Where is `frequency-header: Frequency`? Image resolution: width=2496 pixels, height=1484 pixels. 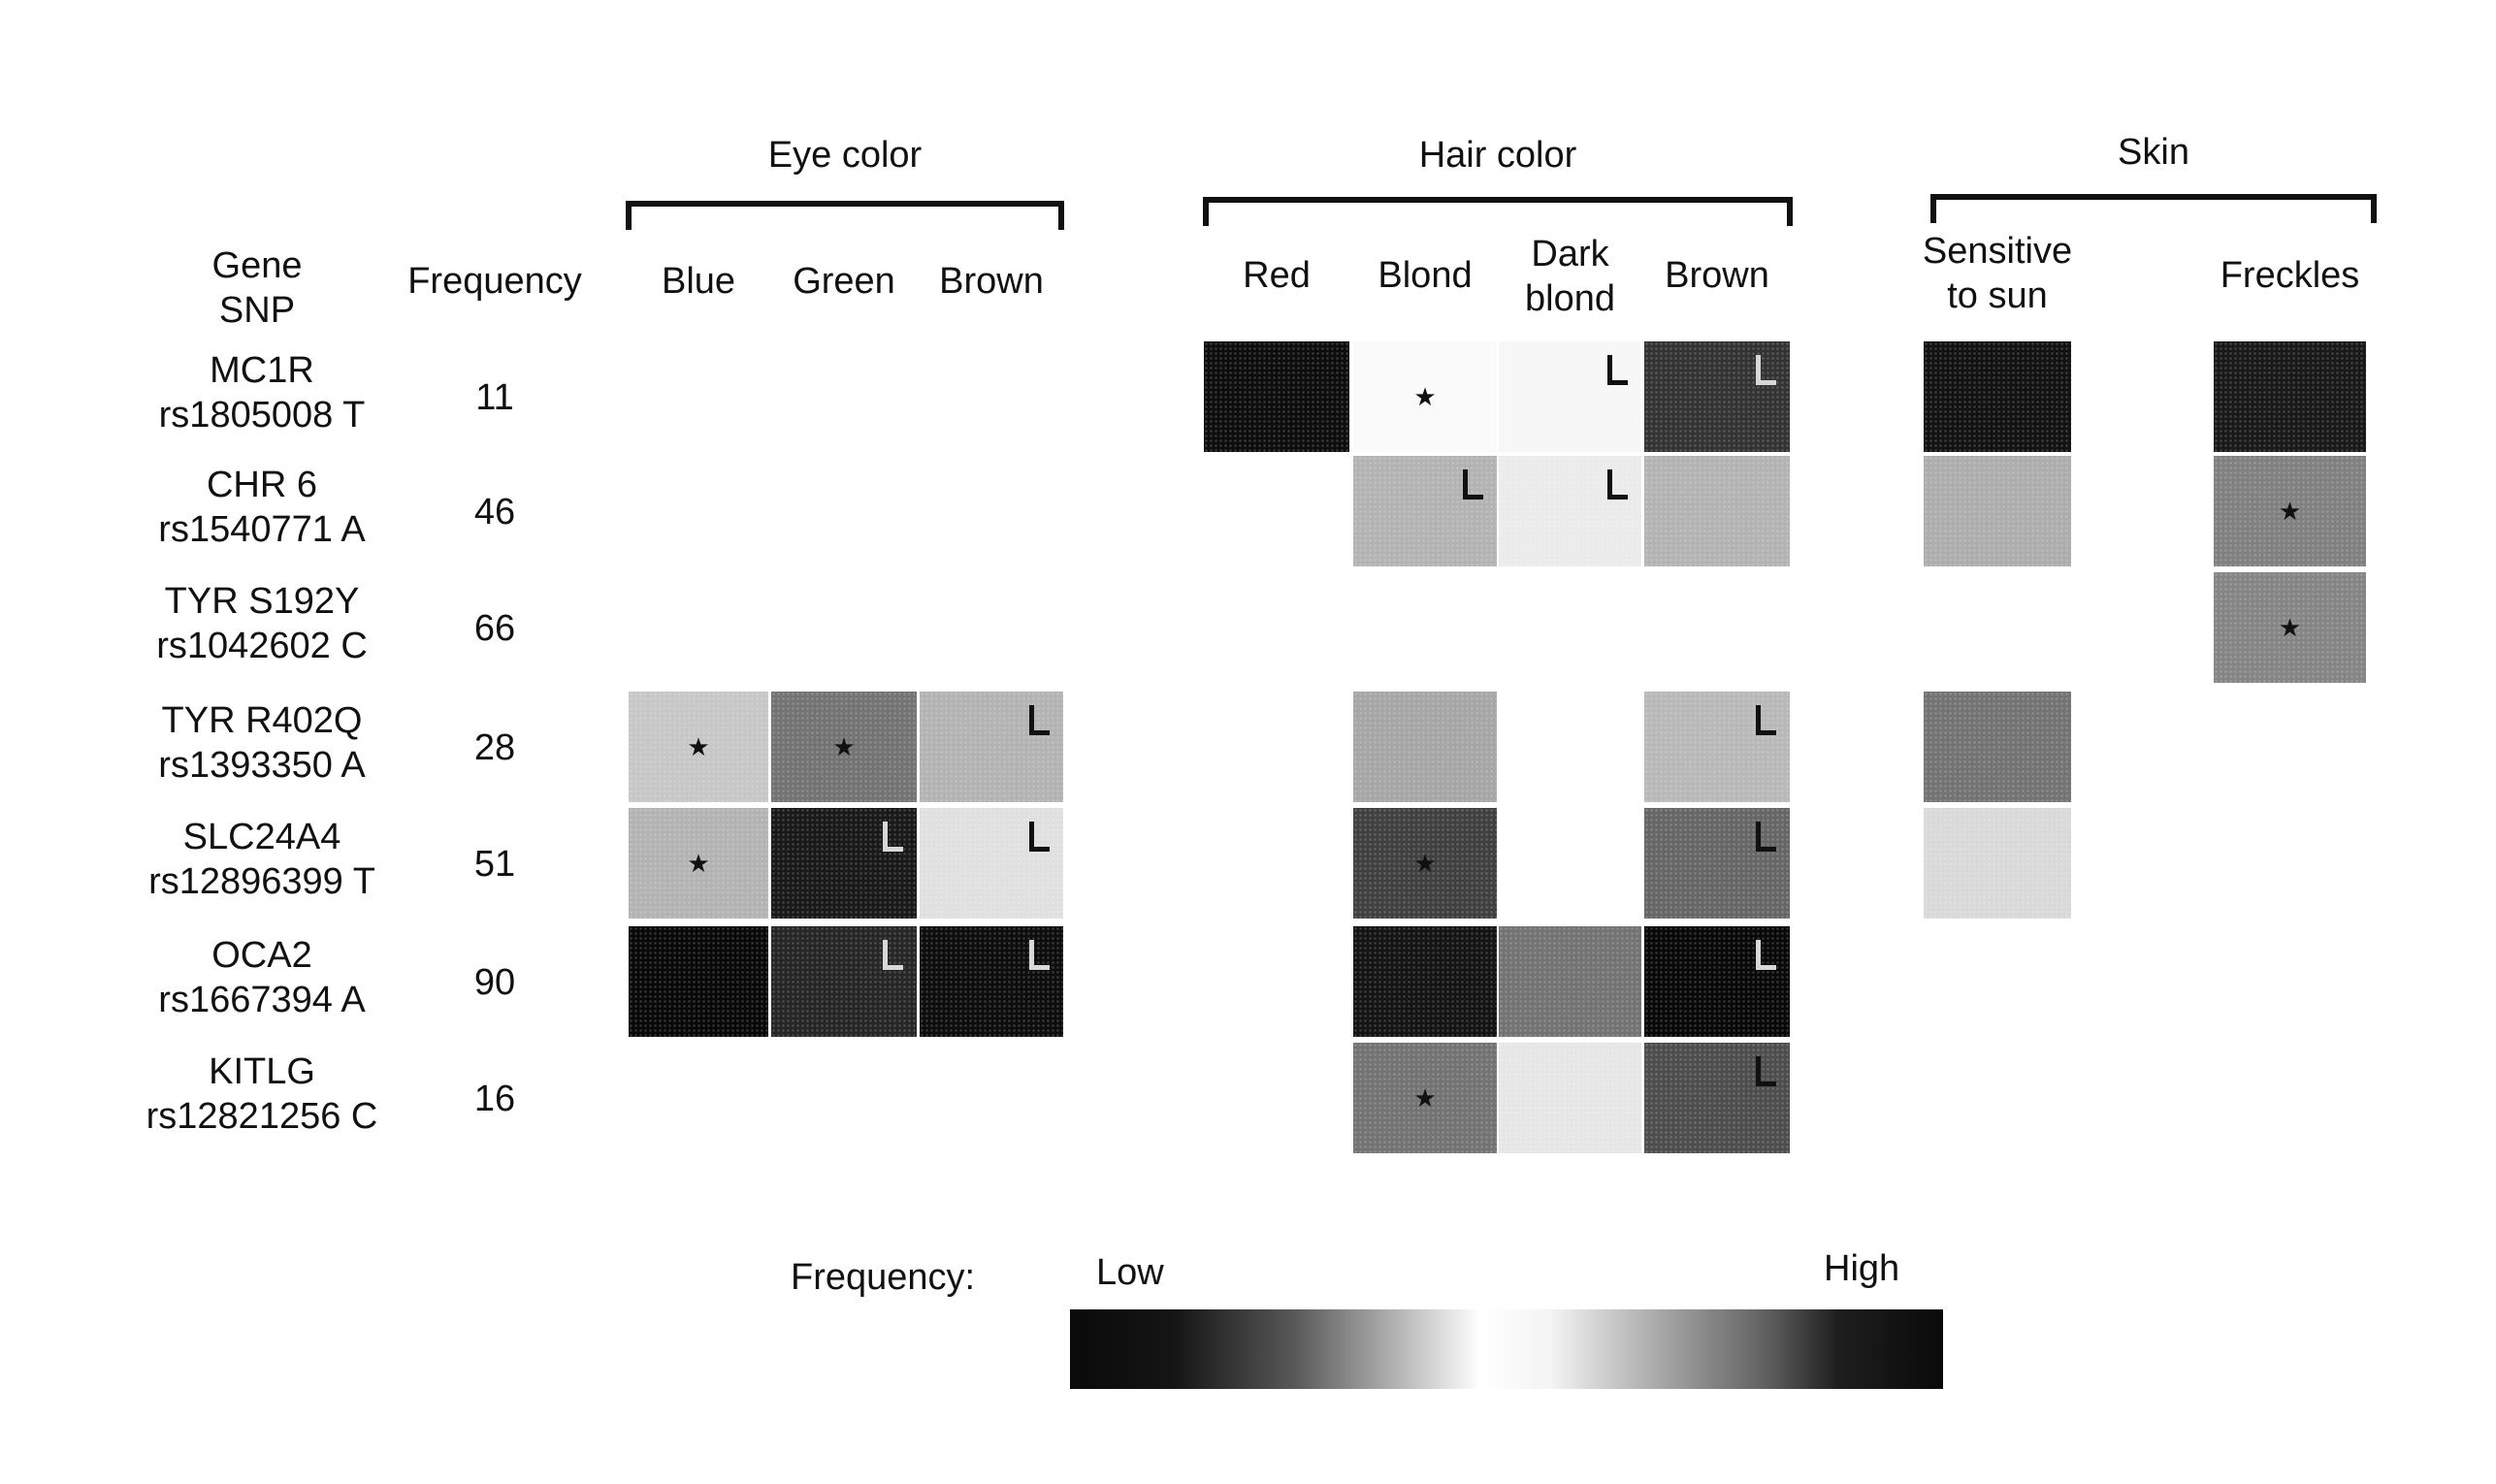
frequency-header: Frequency is located at coordinates (495, 282).